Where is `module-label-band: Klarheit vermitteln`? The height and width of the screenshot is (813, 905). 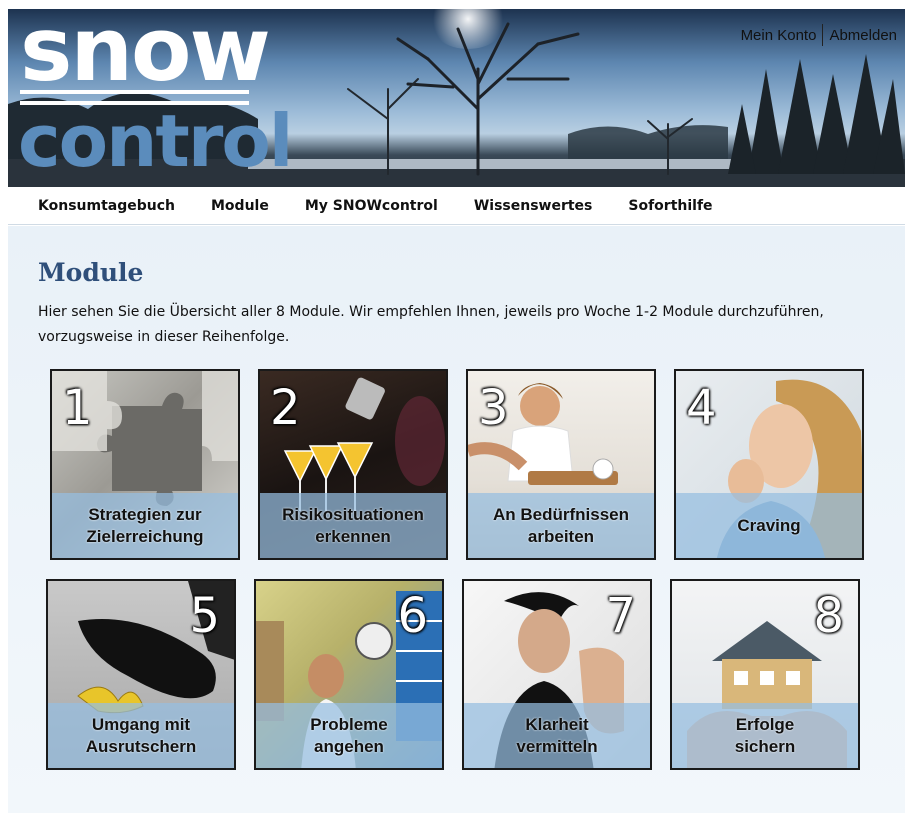
module-label-band: Klarheit vermitteln is located at coordinates (557, 735).